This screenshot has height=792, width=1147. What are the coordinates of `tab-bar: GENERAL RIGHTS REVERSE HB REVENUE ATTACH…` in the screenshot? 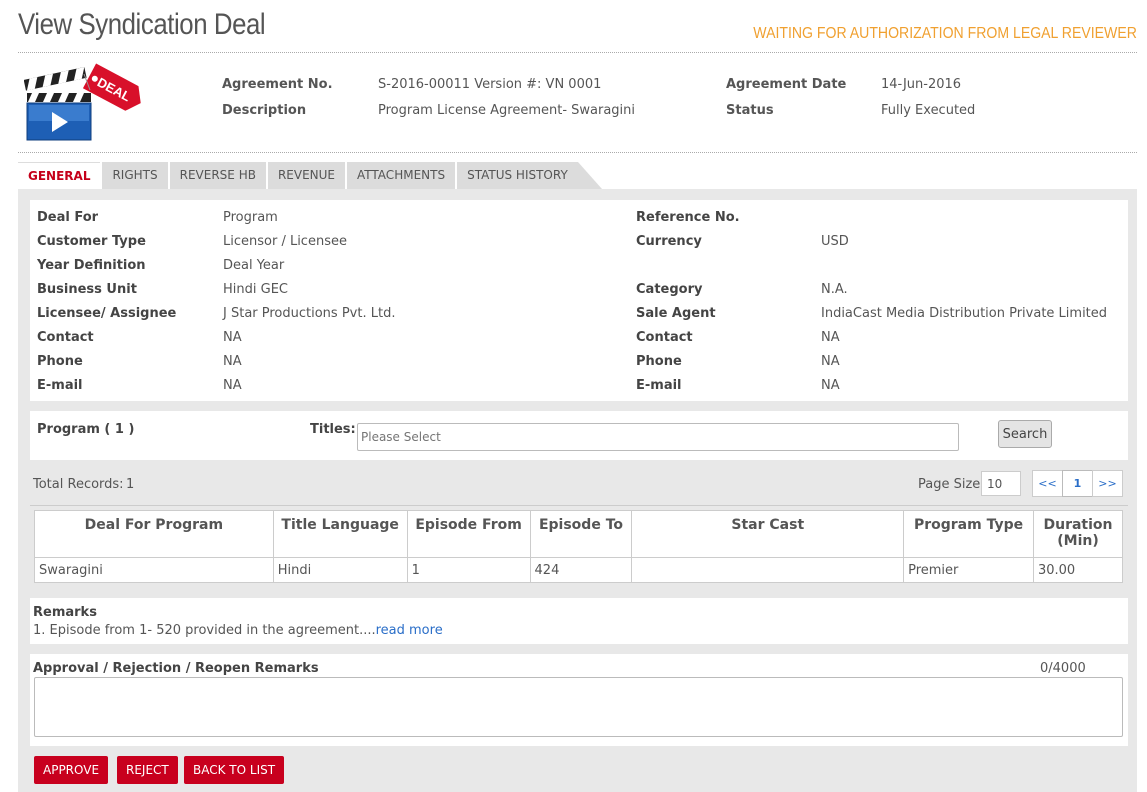 It's located at (310, 175).